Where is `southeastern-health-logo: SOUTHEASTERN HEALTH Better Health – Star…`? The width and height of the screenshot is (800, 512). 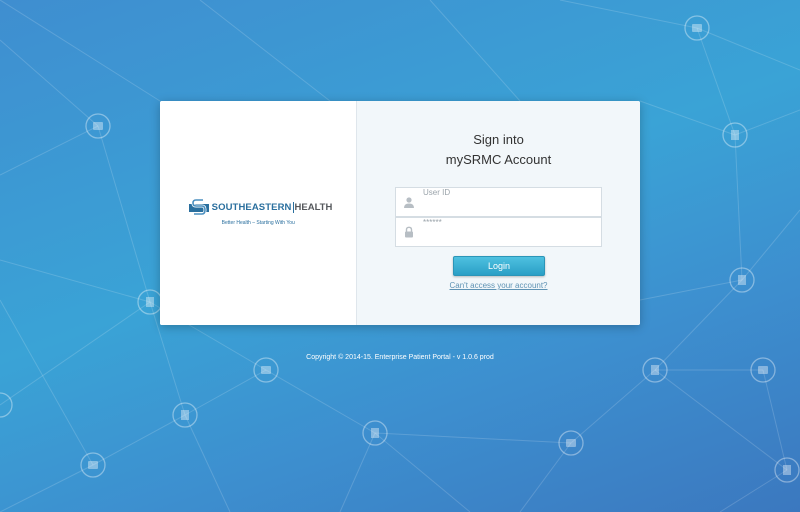
southeastern-health-logo: SOUTHEASTERN HEALTH Better Health – Star… is located at coordinates (260, 211).